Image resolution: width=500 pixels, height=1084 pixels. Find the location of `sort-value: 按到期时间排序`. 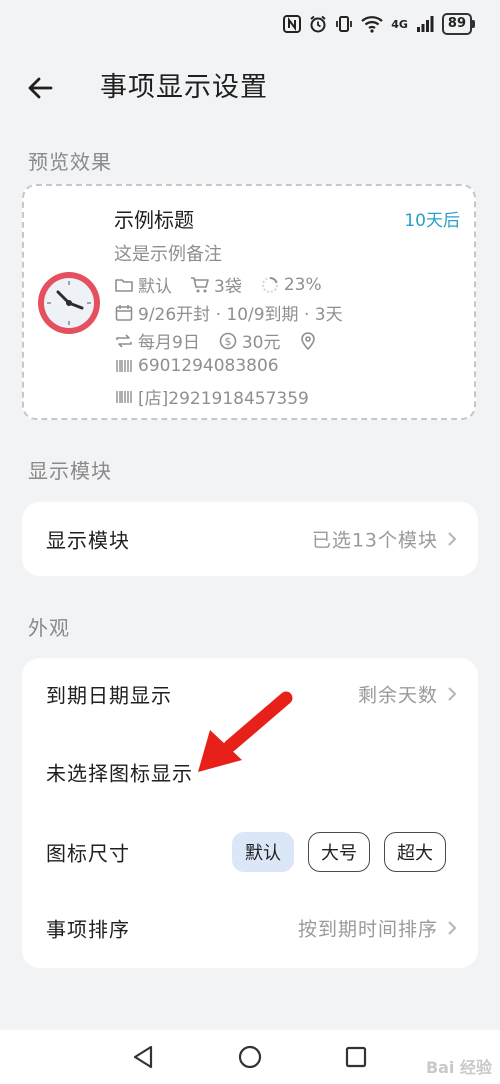

sort-value: 按到期时间排序 is located at coordinates (367, 929).